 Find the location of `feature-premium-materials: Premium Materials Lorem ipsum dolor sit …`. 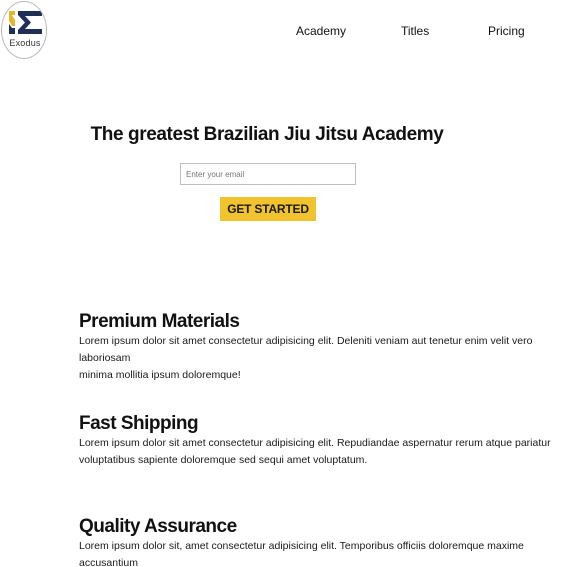

feature-premium-materials: Premium Materials Lorem ipsum dolor sit … is located at coordinates (323, 347).